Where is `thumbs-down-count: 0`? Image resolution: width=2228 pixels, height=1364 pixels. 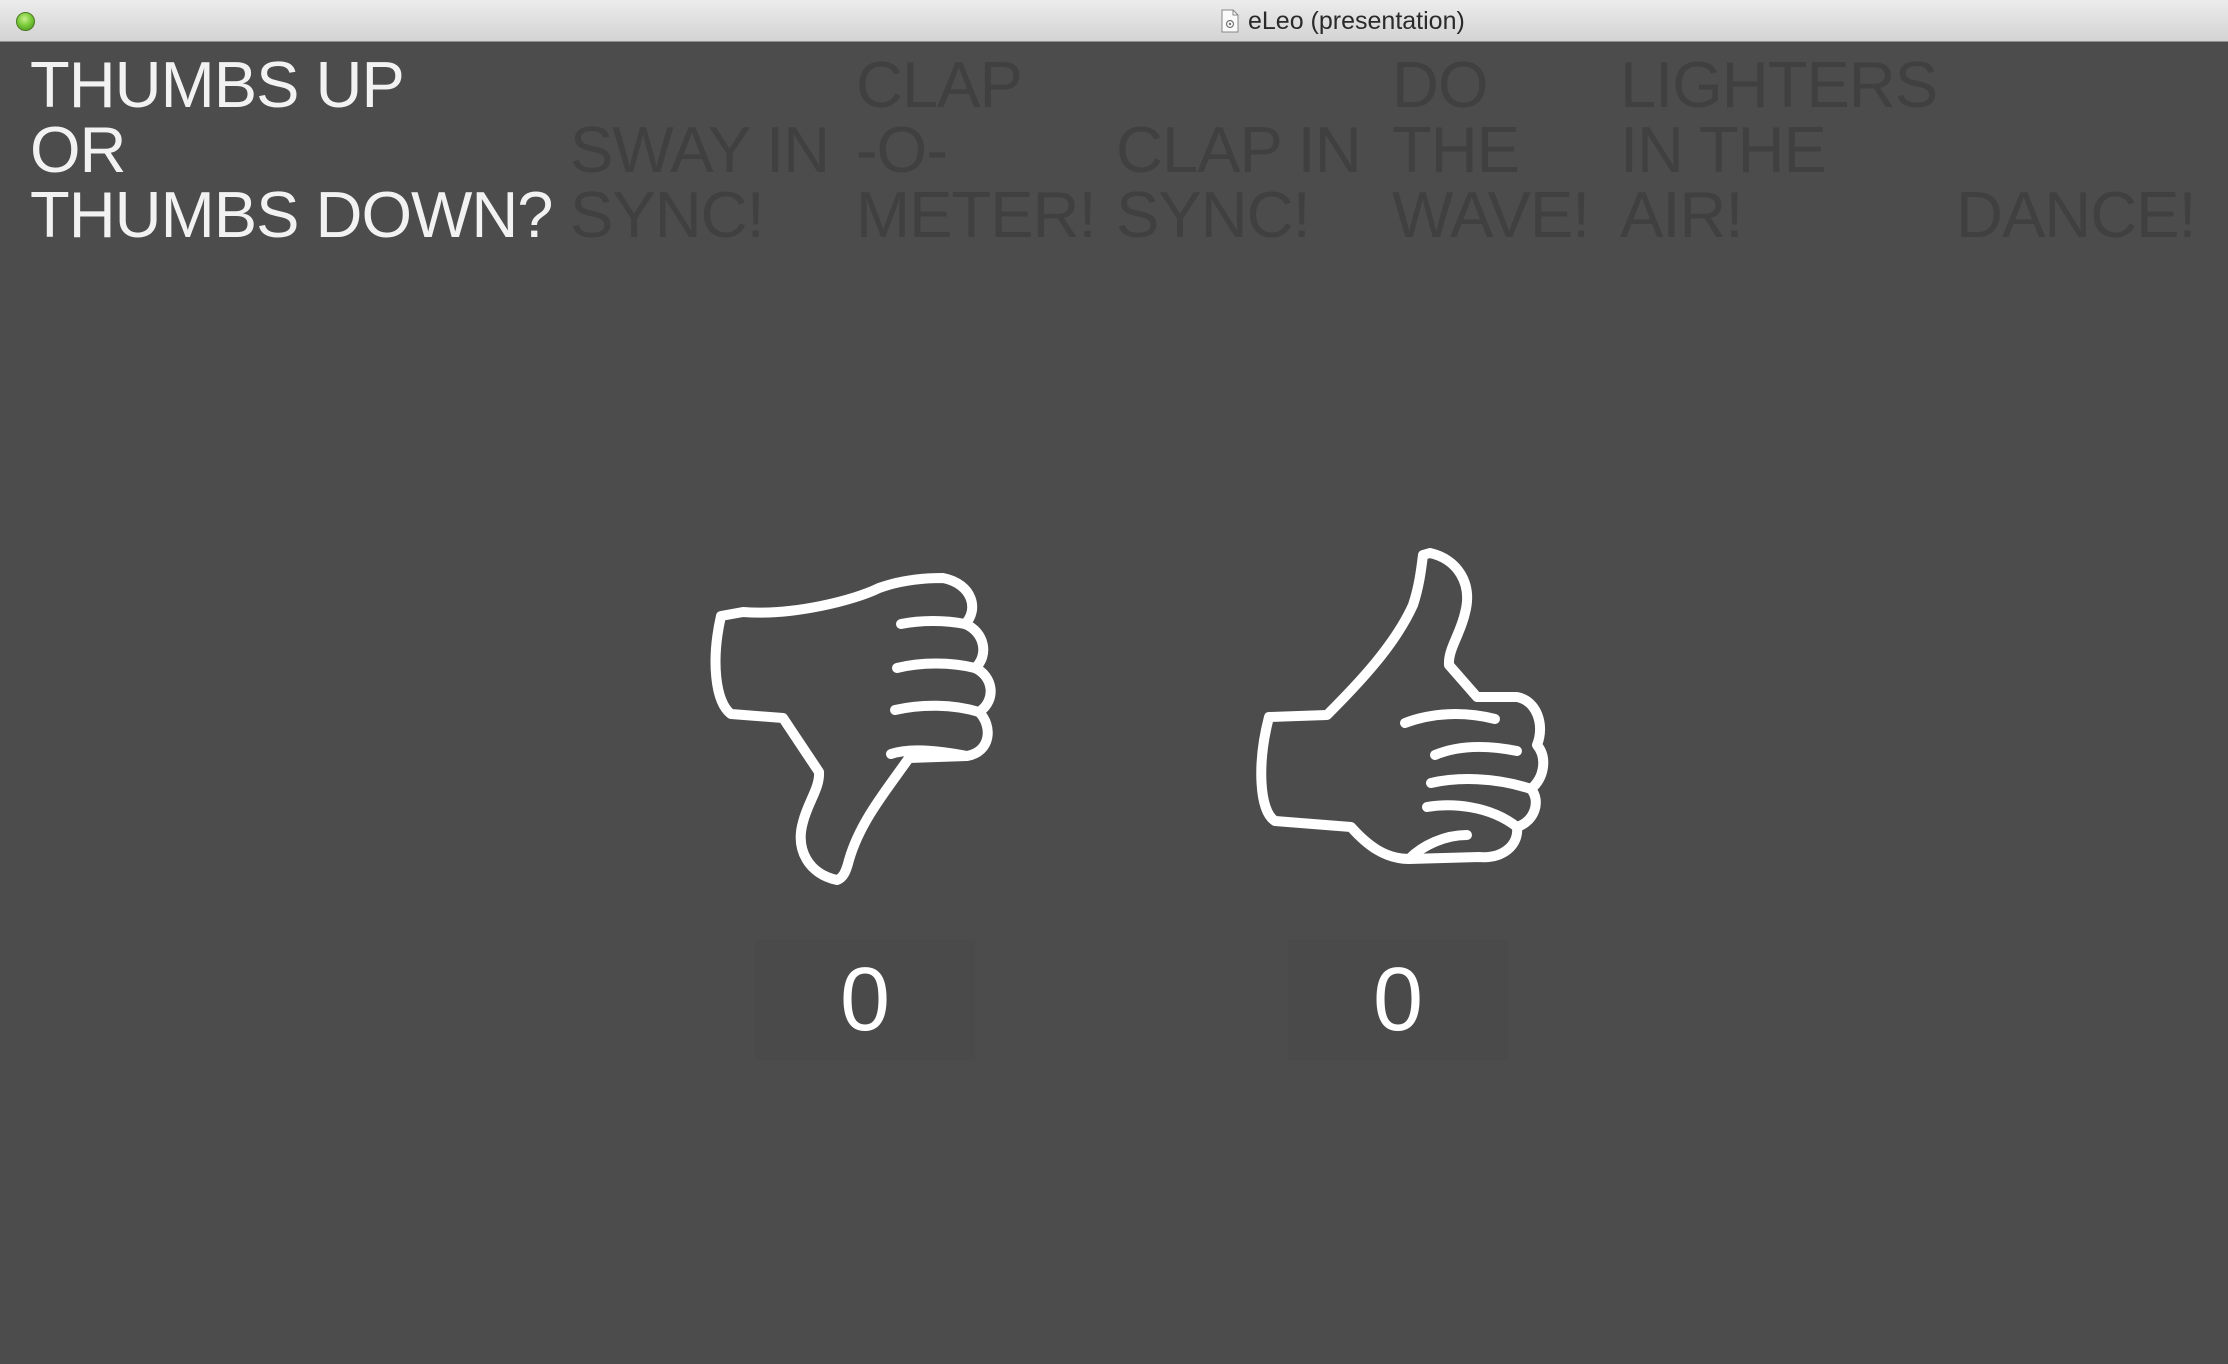
thumbs-down-count: 0 is located at coordinates (865, 1000).